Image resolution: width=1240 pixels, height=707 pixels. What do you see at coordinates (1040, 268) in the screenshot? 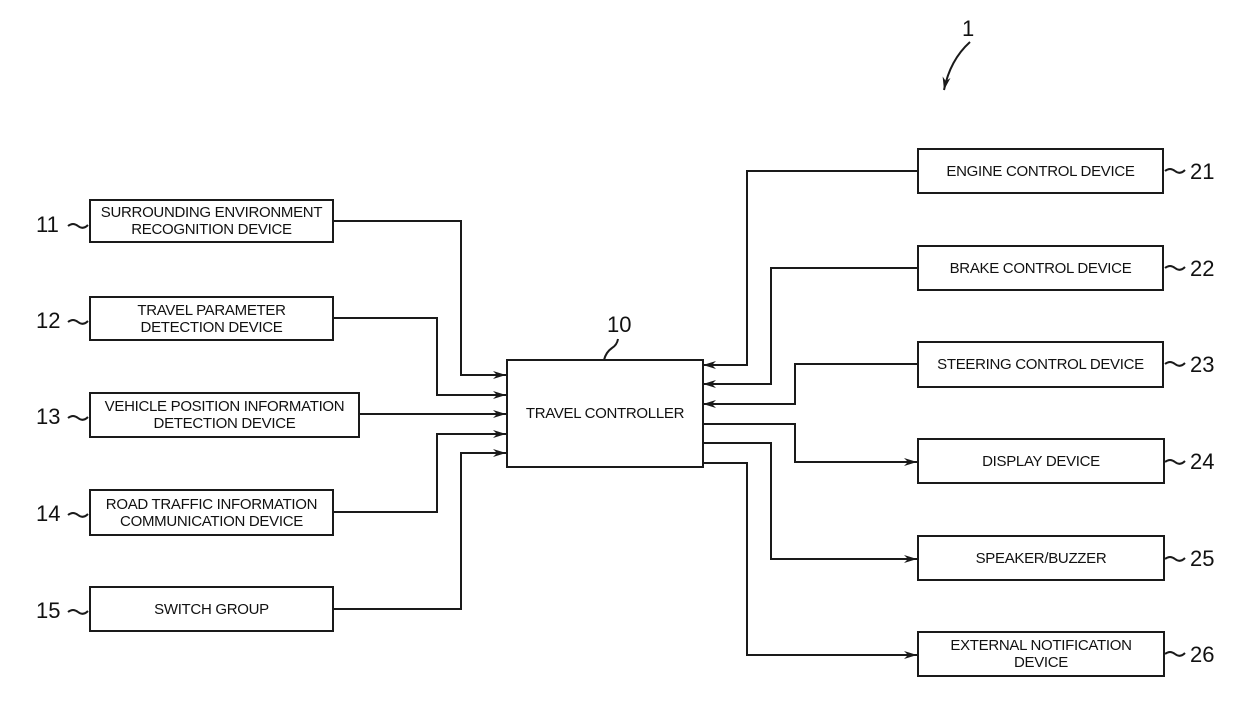
I see `brake-control-device-block: BRAKE CONTROL DEVICE` at bounding box center [1040, 268].